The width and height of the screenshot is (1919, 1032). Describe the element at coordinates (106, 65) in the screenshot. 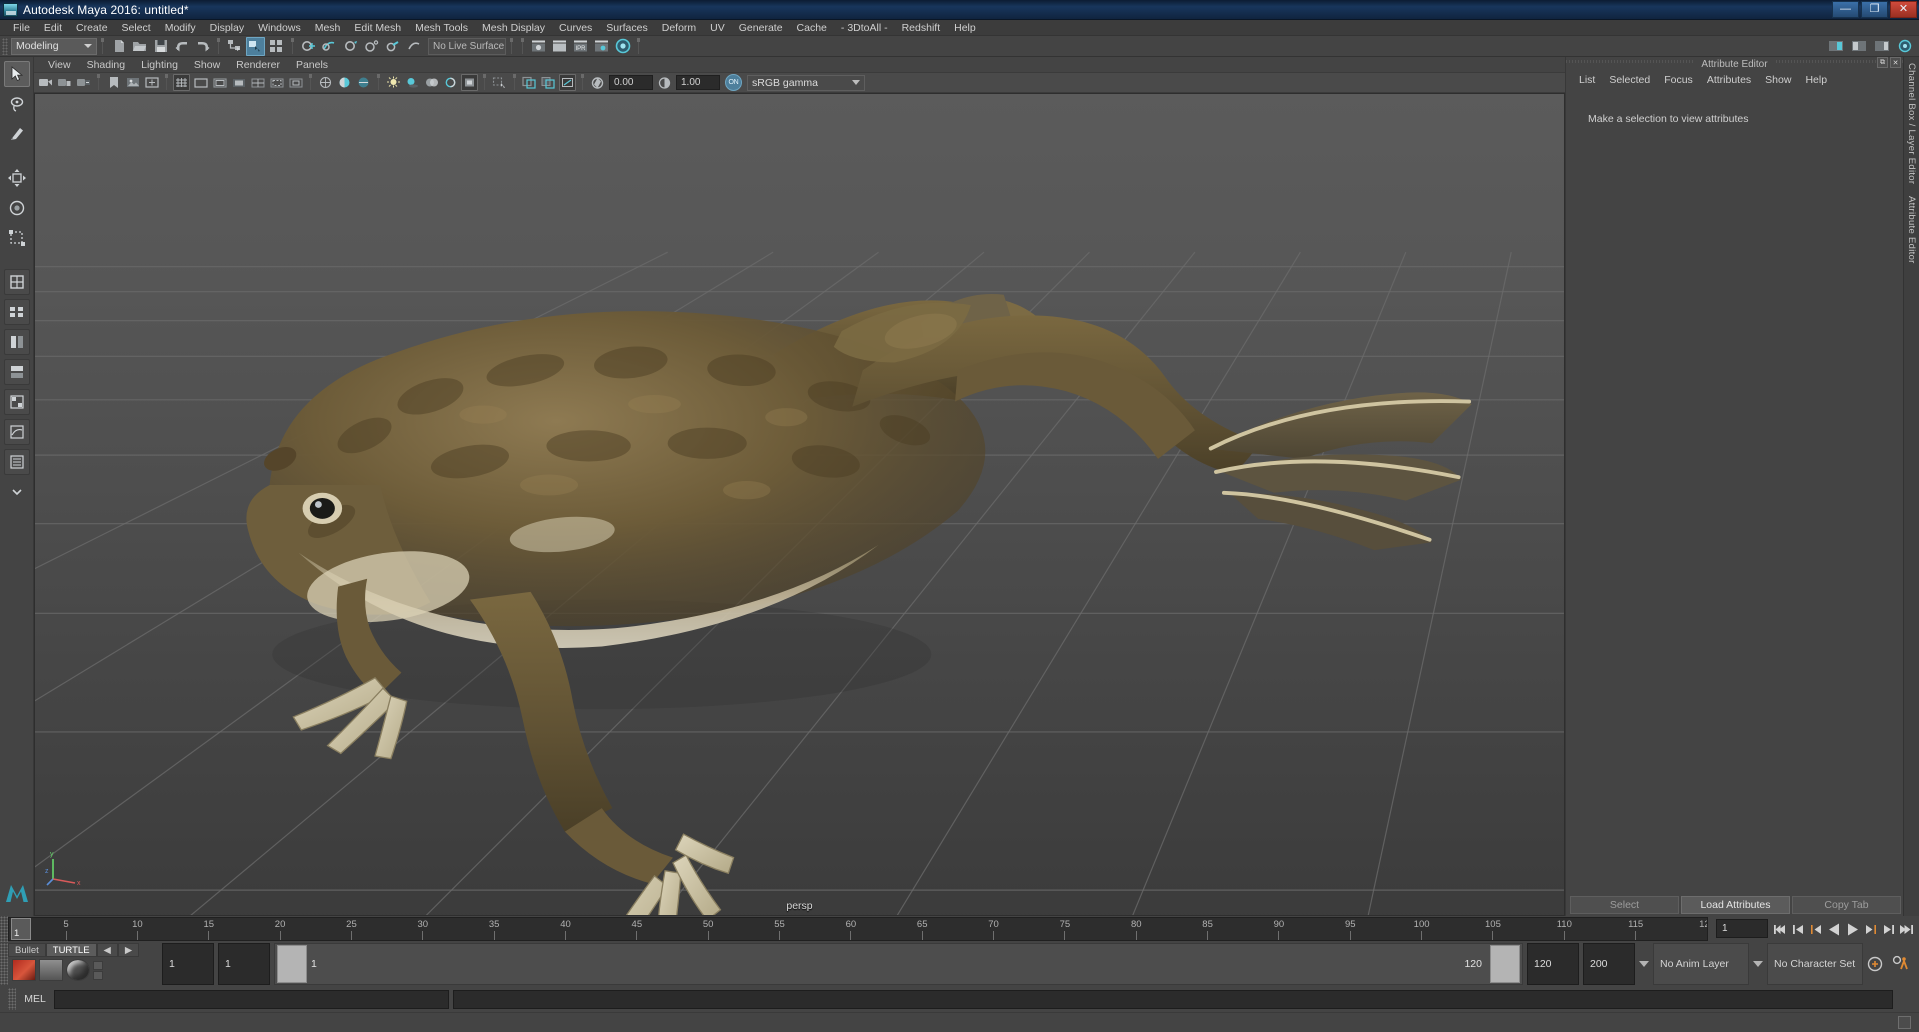

I see `panel-menu-item-shading: Shading` at that location.